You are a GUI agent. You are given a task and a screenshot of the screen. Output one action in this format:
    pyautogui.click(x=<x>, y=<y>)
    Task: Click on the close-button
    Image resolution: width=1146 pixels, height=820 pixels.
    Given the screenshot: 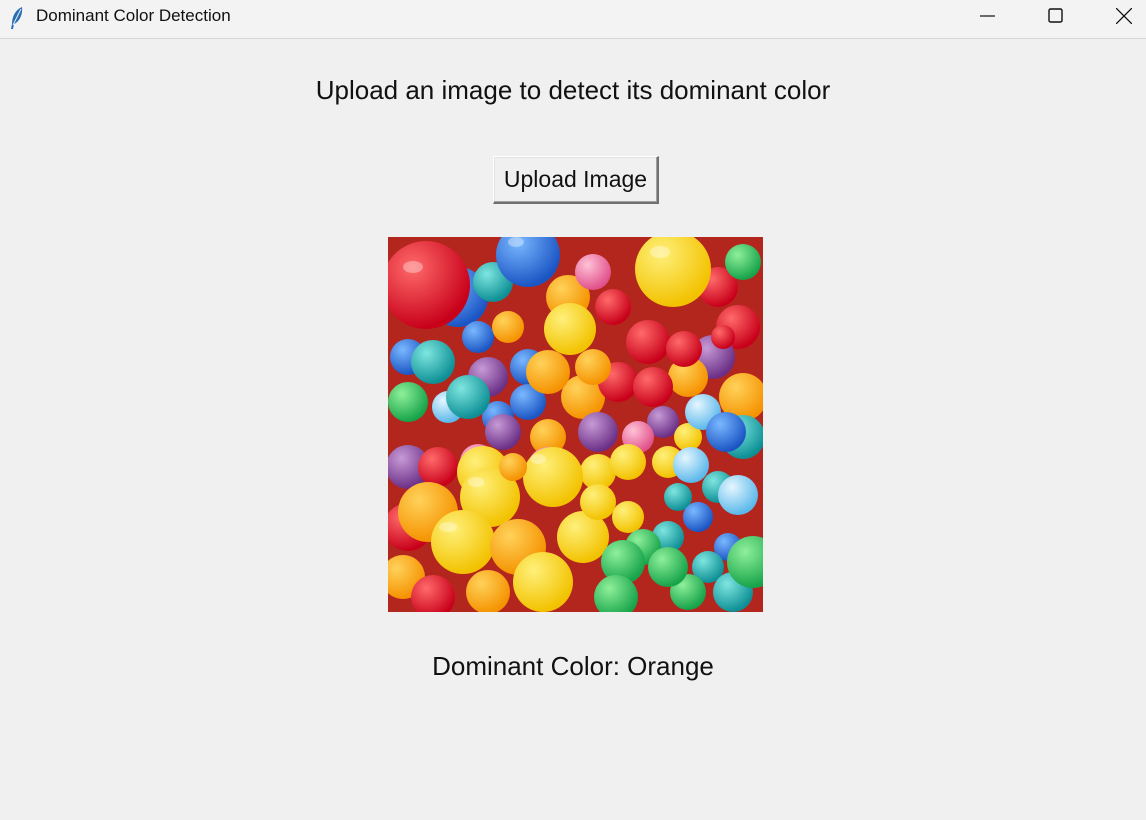 What is the action you would take?
    pyautogui.click(x=1123, y=16)
    